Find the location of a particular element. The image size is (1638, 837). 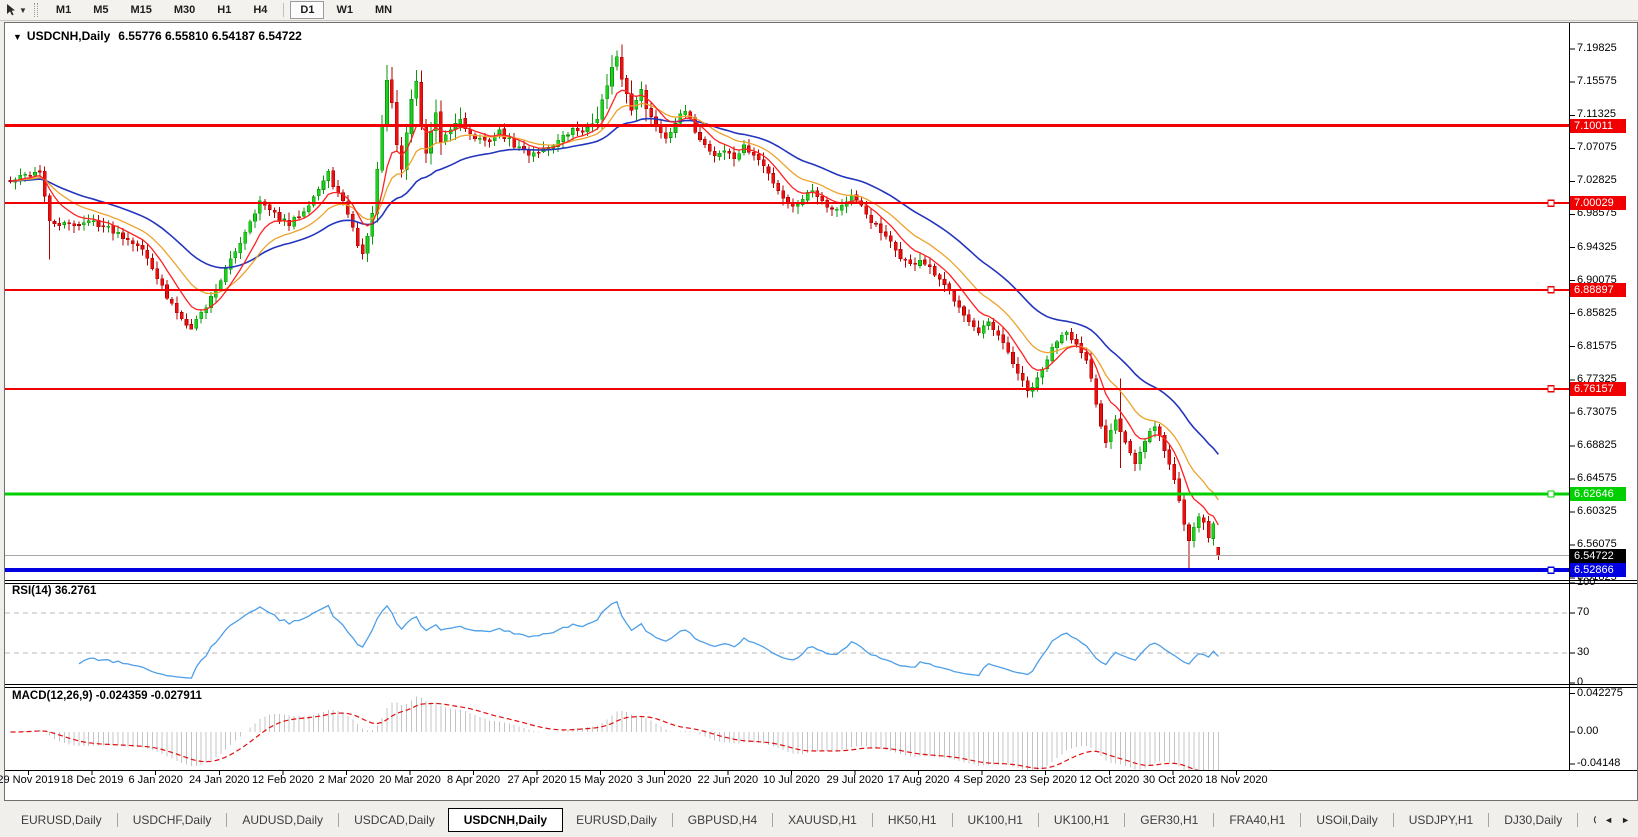

timeframe-button-d1: D1 is located at coordinates (307, 10).